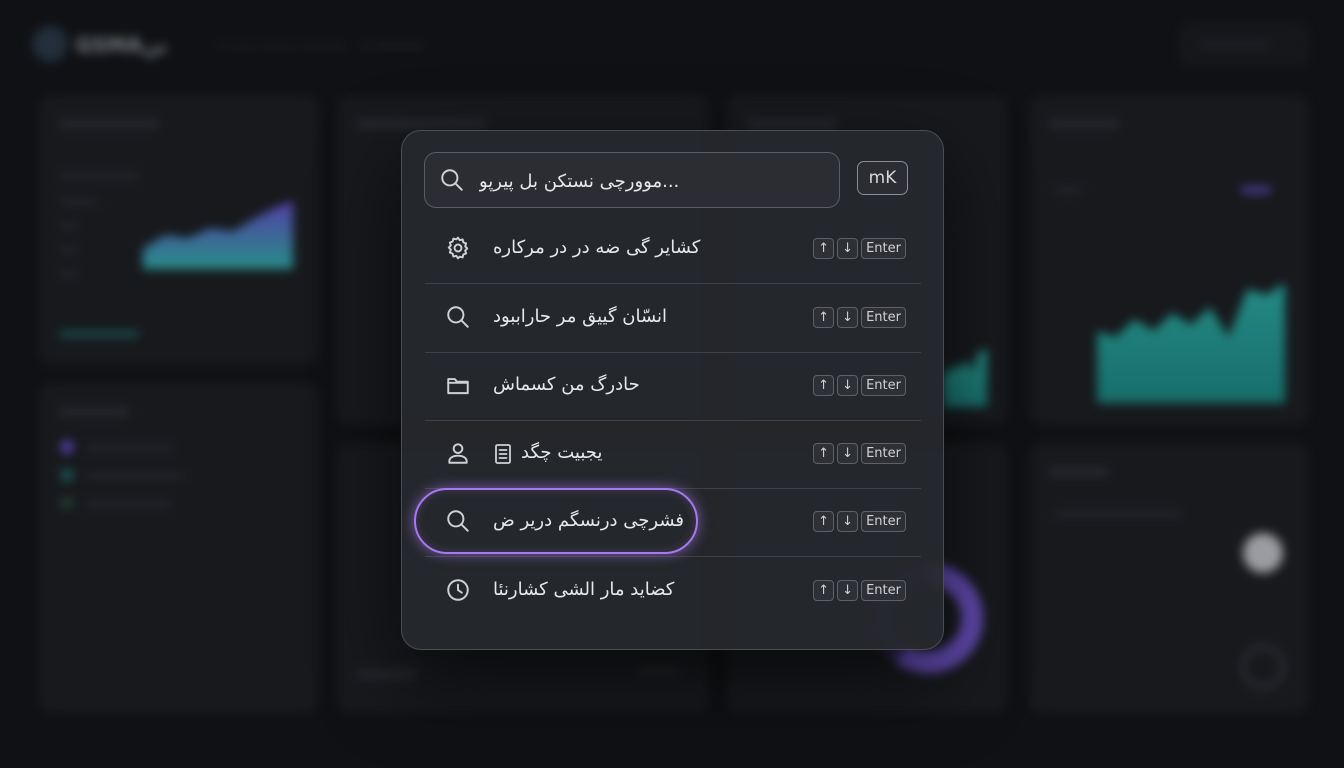 The width and height of the screenshot is (1344, 768). I want to click on palette-item-folder: حادرگ من کسماش ↑ ↓ Enter, so click(673, 387).